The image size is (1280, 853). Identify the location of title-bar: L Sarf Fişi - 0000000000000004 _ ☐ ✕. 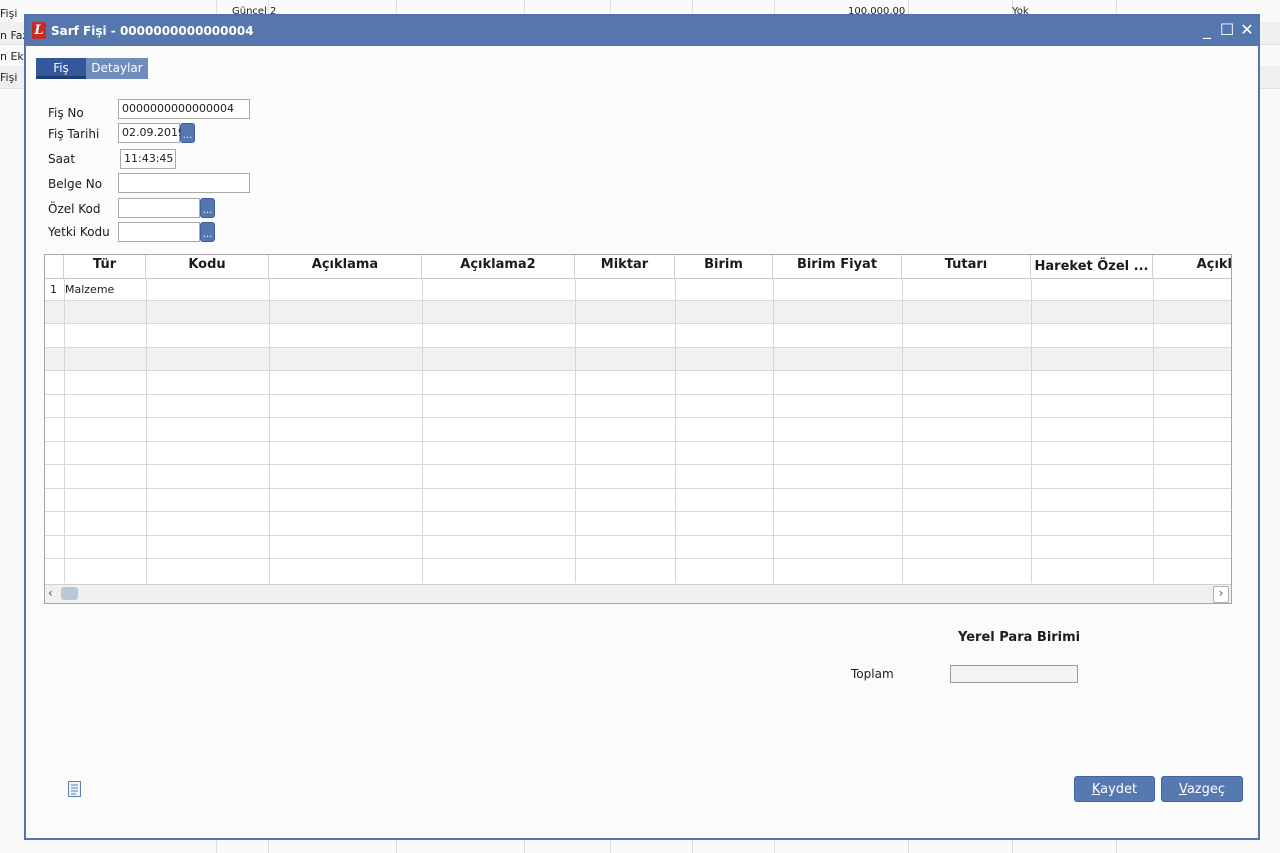
(642, 31).